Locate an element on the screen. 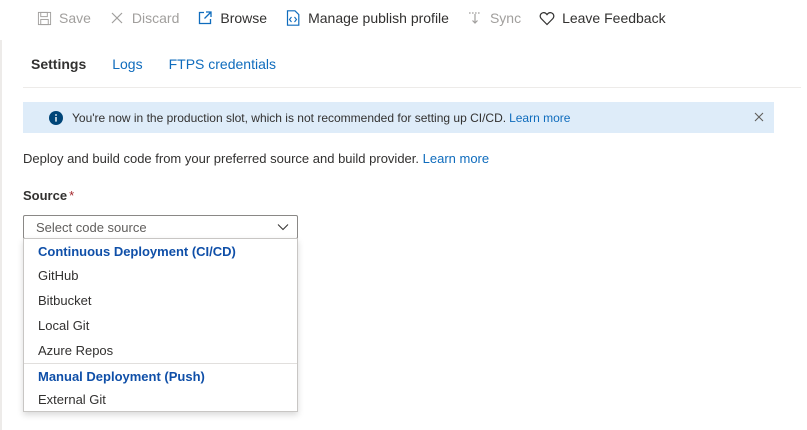 The width and height of the screenshot is (807, 430). tab-divider is located at coordinates (412, 87).